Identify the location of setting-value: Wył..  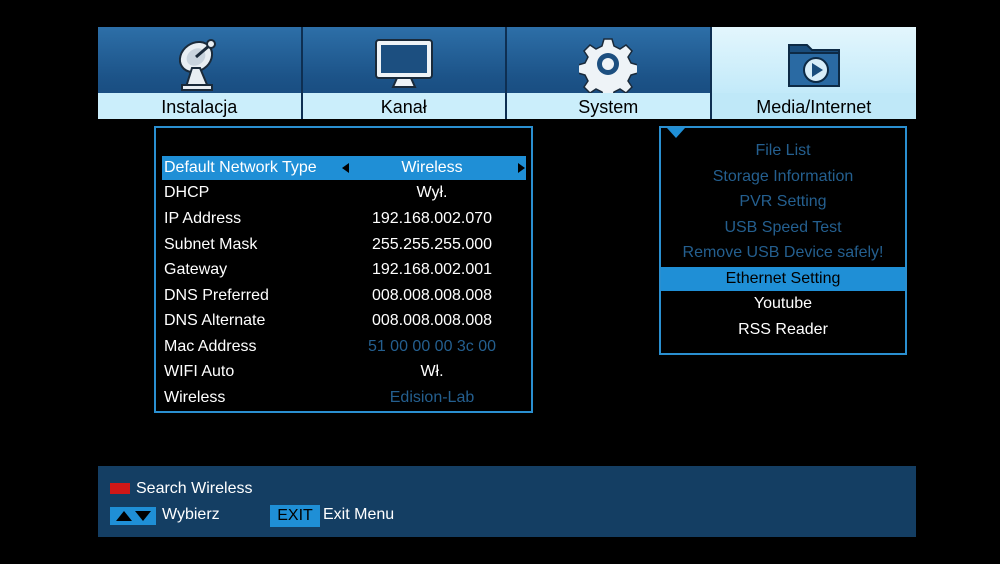
(432, 192).